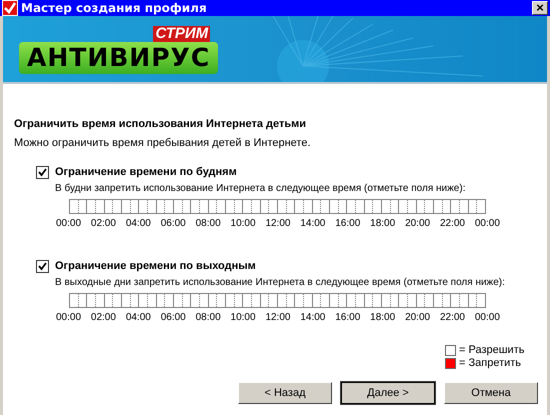 The height and width of the screenshot is (415, 550). What do you see at coordinates (540, 8) in the screenshot?
I see `close-button: ×` at bounding box center [540, 8].